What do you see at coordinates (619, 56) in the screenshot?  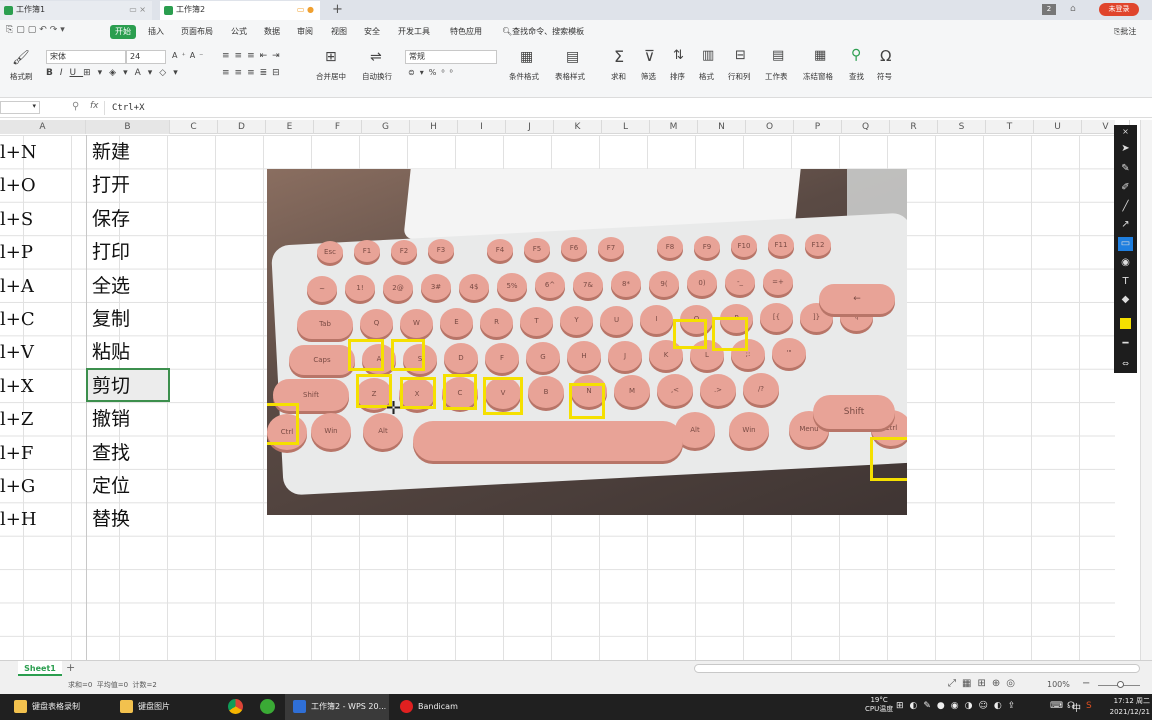 I see `sum-icon: Σ` at bounding box center [619, 56].